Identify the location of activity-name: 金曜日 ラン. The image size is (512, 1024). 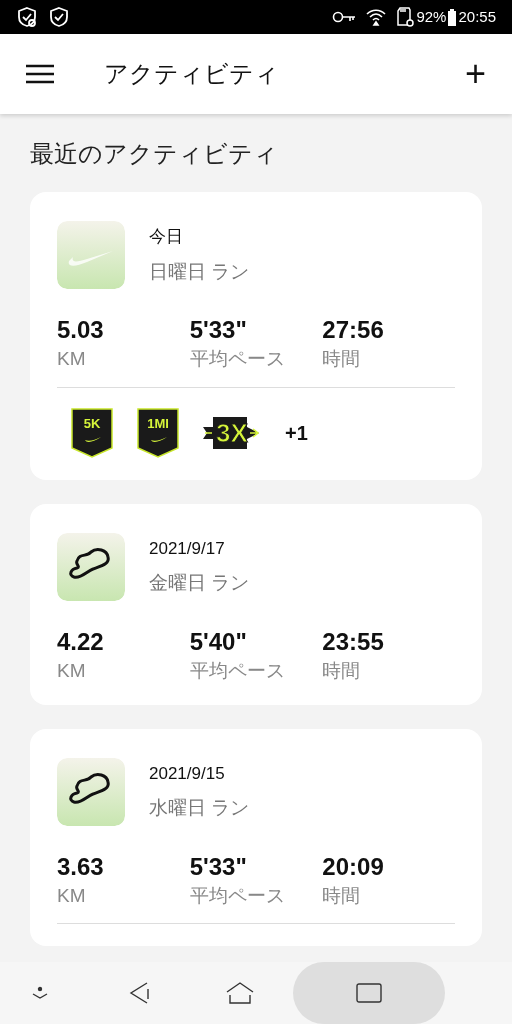
(199, 583).